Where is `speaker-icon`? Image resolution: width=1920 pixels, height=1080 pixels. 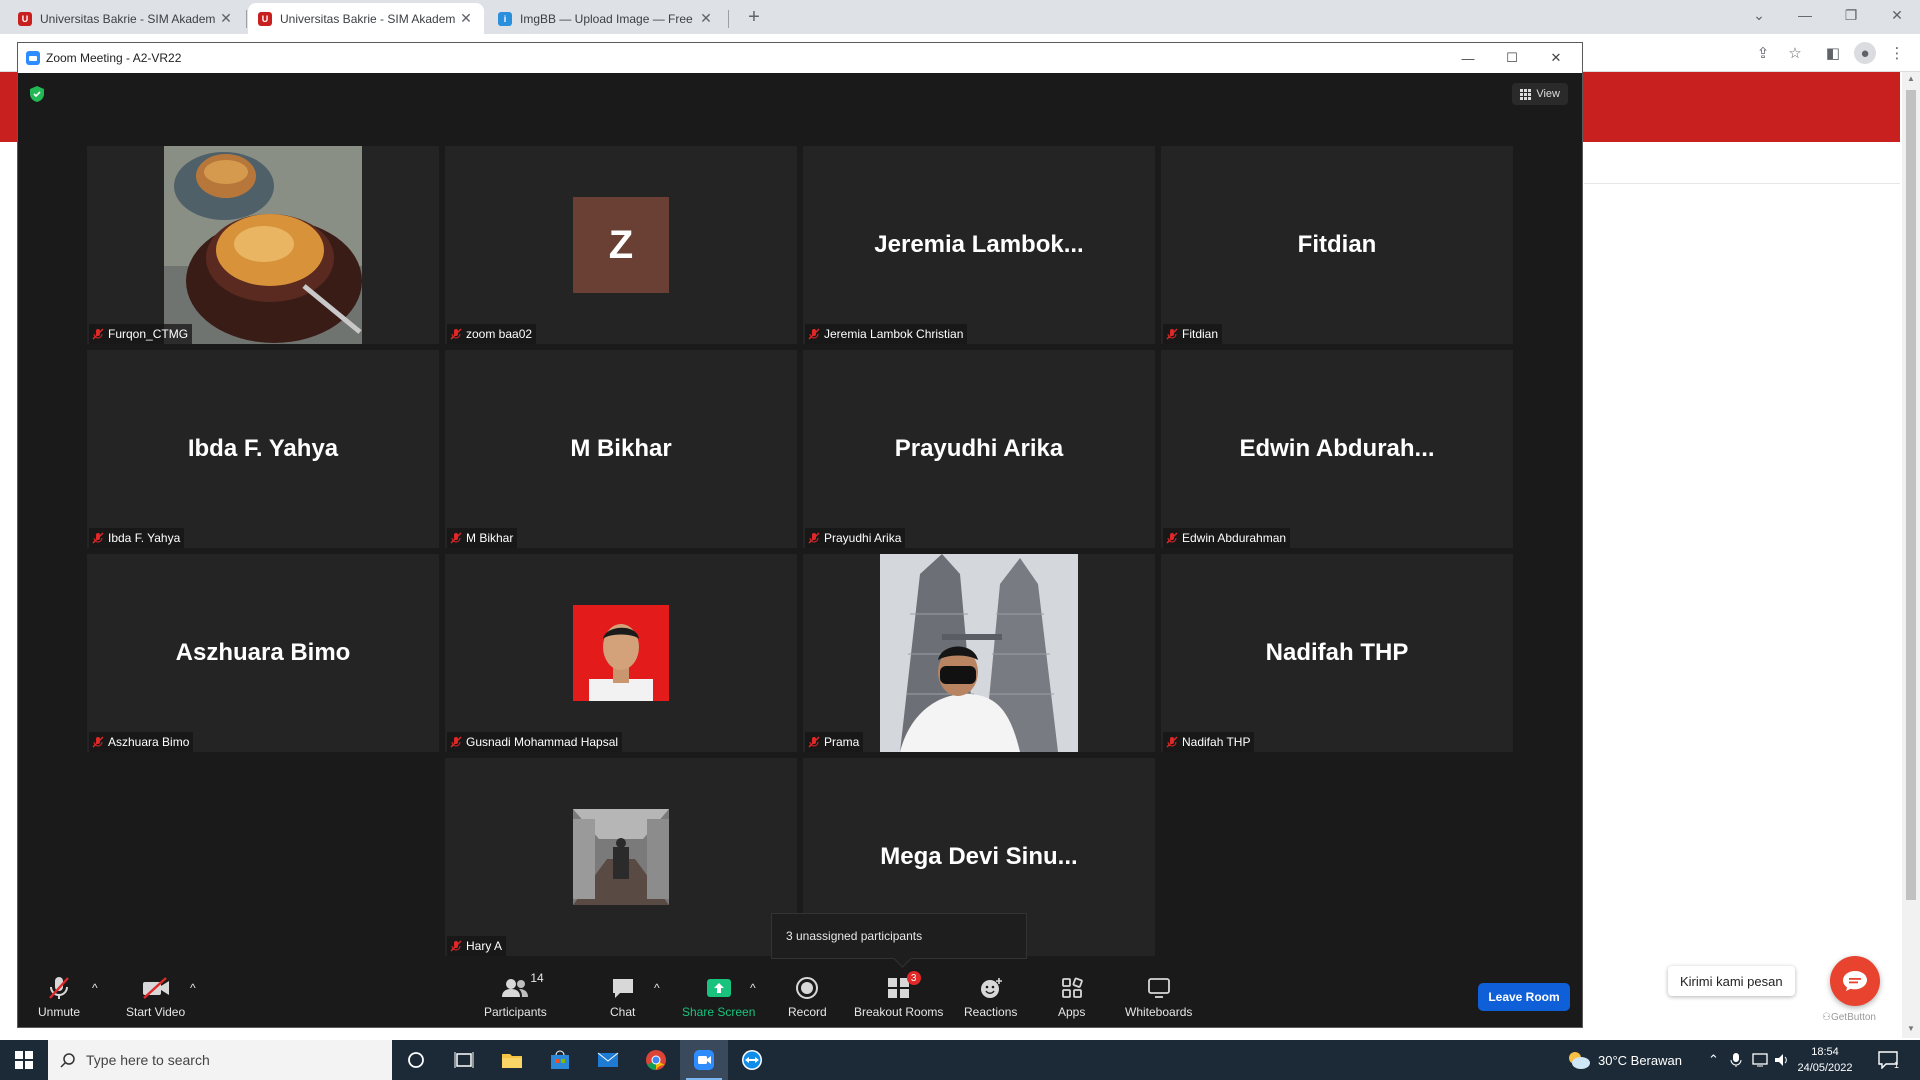 speaker-icon is located at coordinates (1781, 1060).